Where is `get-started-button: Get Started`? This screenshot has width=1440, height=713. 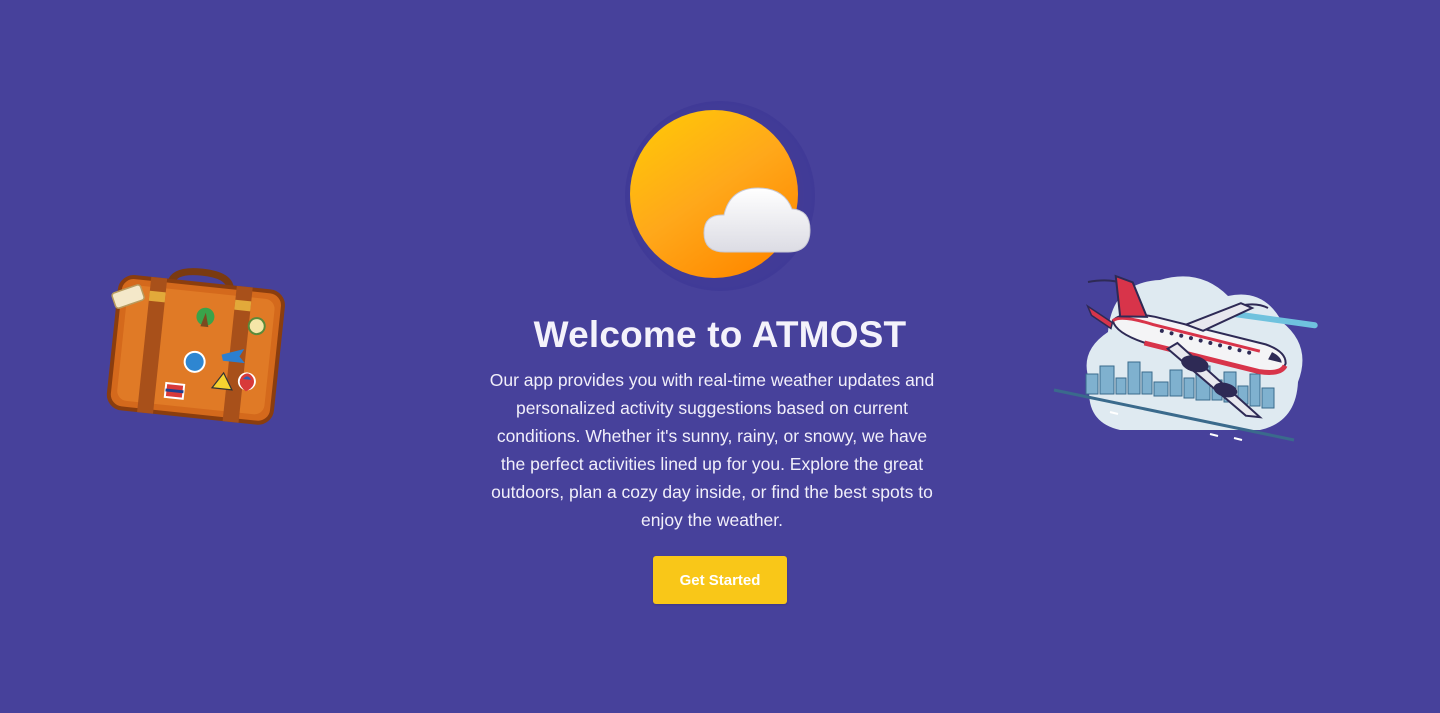
get-started-button: Get Started is located at coordinates (720, 580).